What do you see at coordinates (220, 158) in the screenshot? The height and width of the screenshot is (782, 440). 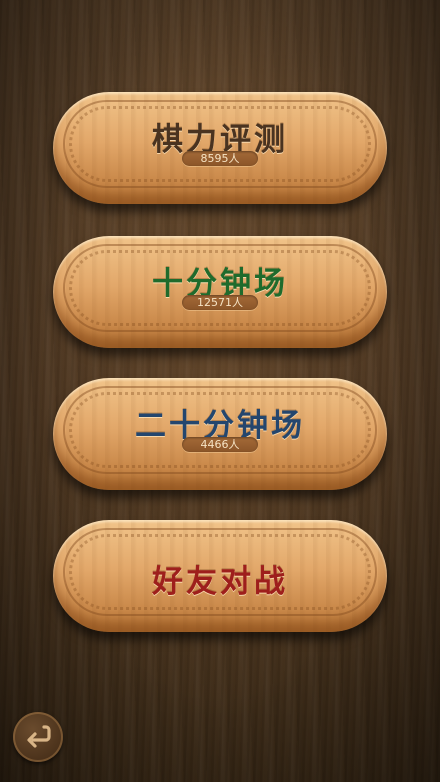 I see `rating-test-player-count: 8595人` at bounding box center [220, 158].